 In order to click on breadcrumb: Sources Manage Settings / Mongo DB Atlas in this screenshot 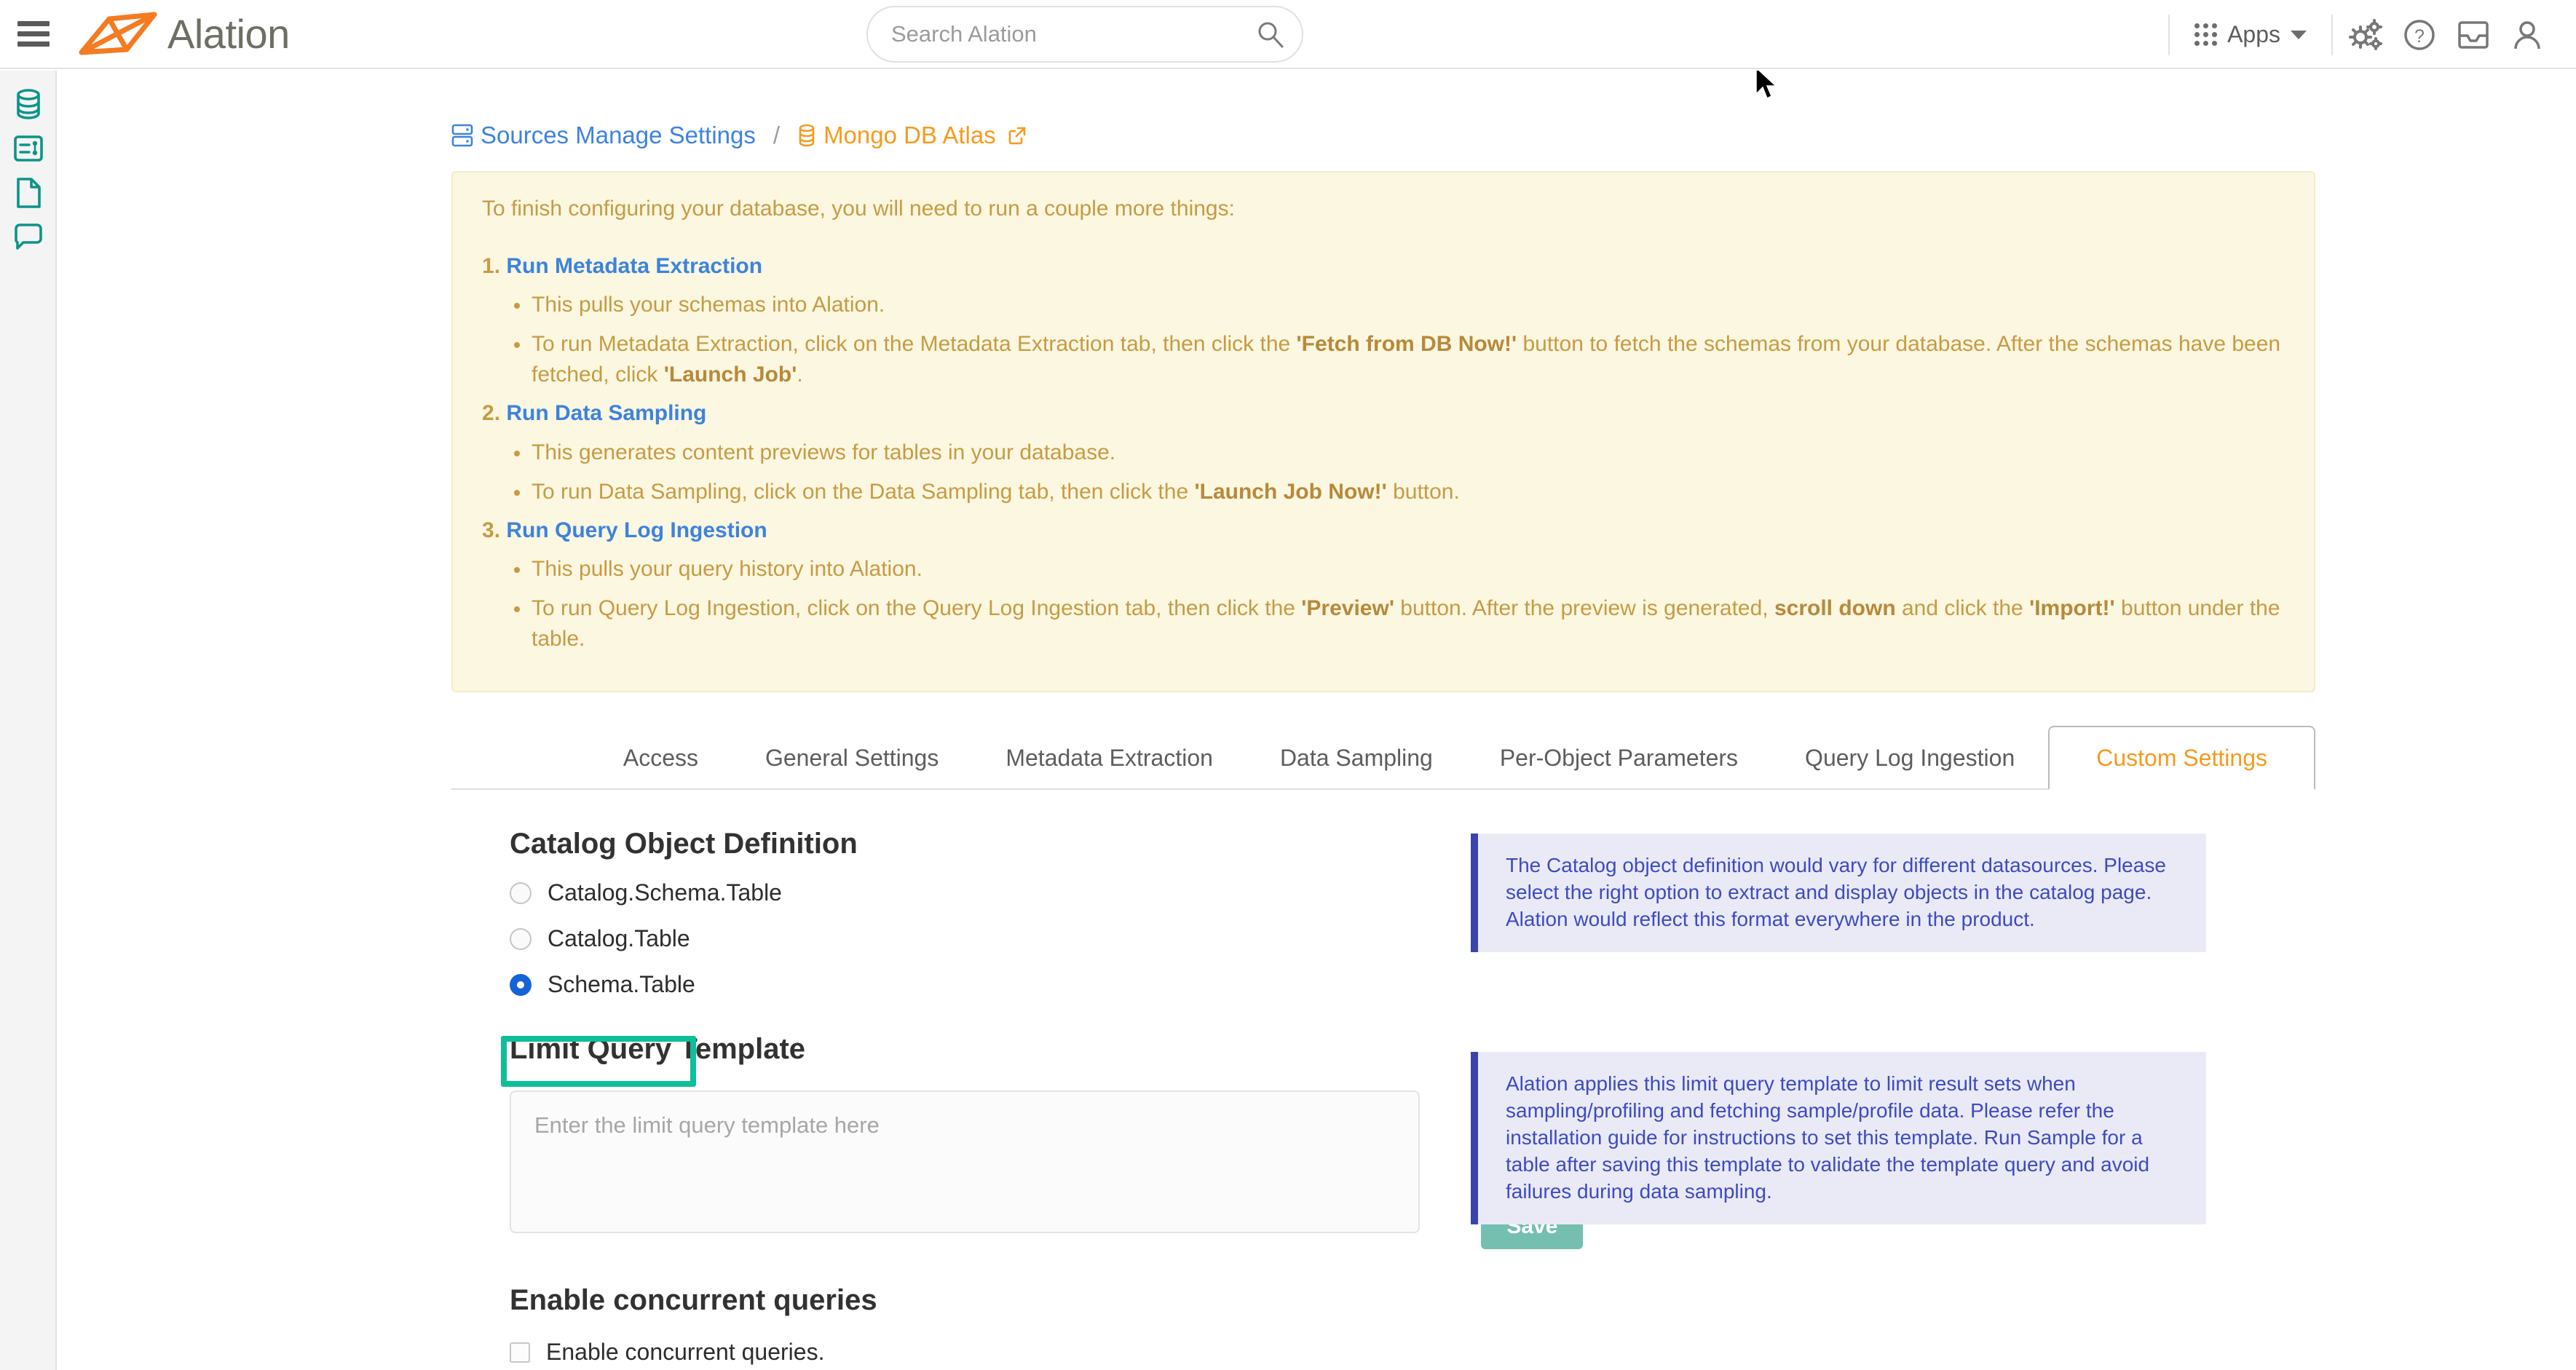, I will do `click(1383, 135)`.